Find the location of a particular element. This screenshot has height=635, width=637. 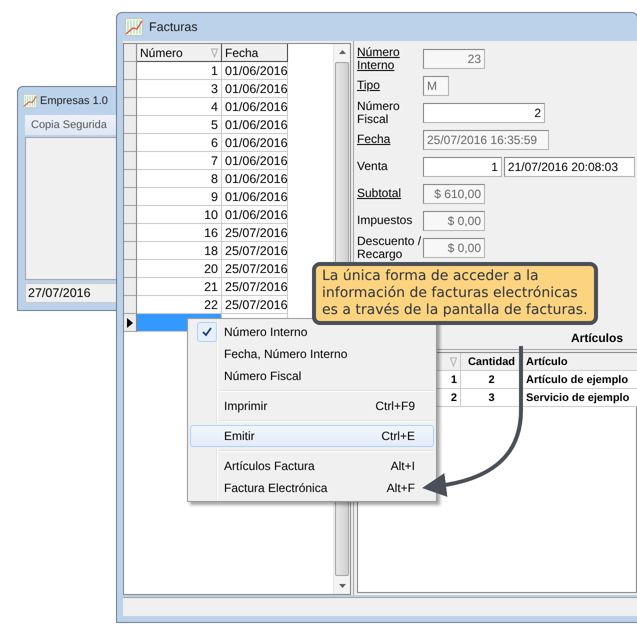

table-cell: Artículo de ejemplo is located at coordinates (580, 380).